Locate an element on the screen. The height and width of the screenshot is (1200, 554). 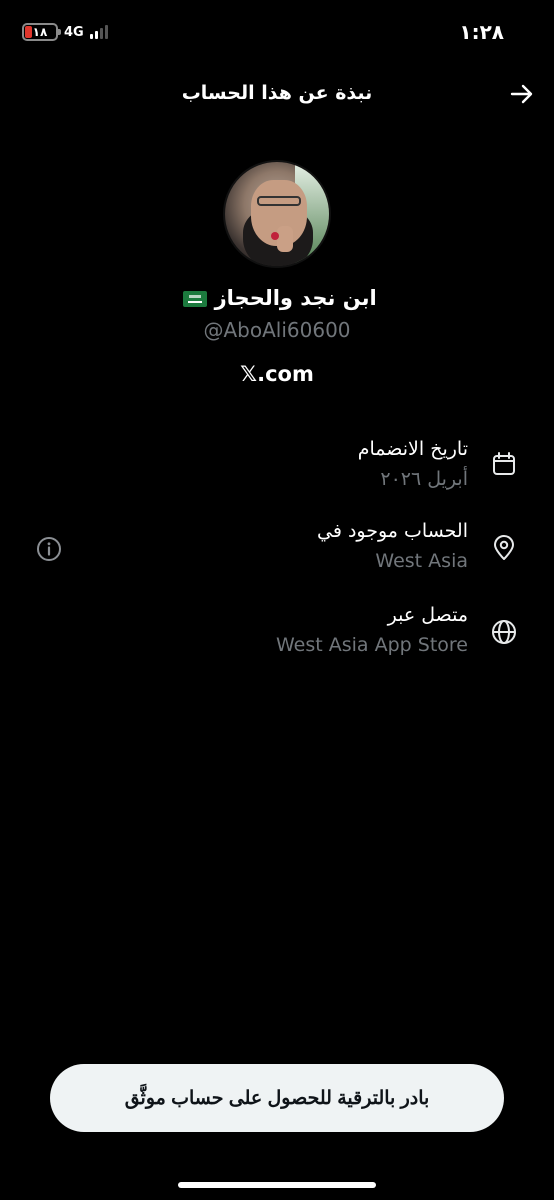
status-time: ١:٢٨ is located at coordinates (481, 32).